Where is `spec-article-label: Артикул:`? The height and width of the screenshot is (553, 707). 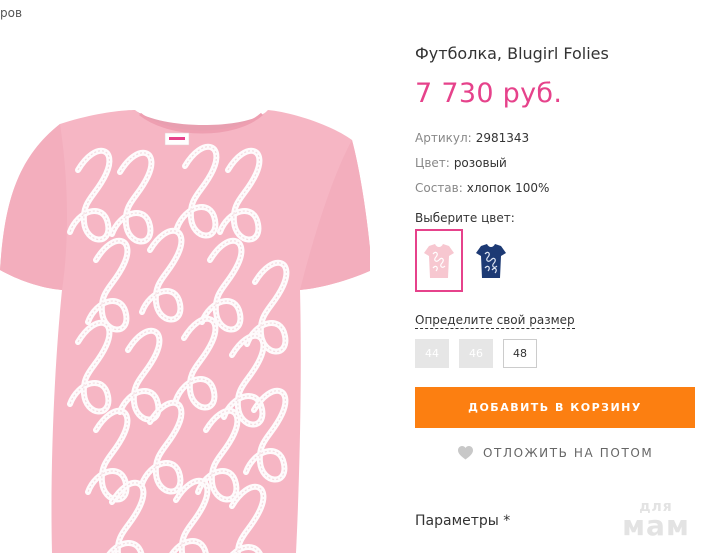 spec-article-label: Артикул: is located at coordinates (443, 138).